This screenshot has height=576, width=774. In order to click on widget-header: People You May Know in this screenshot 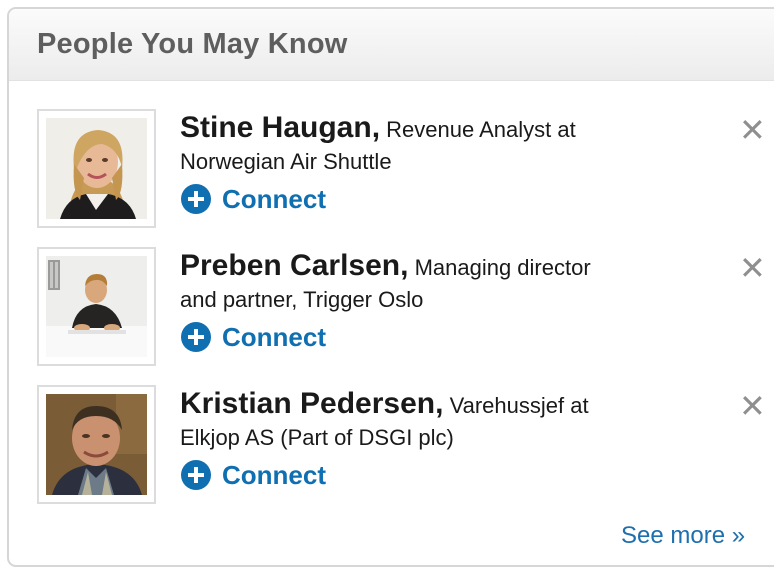, I will do `click(391, 45)`.